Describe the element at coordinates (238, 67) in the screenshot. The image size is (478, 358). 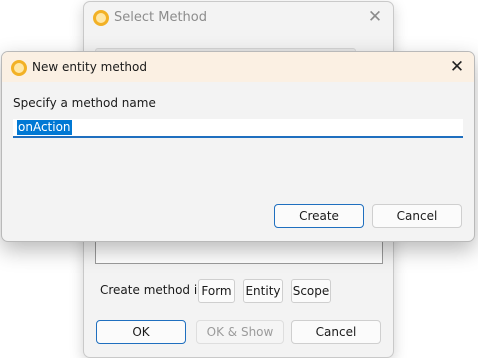
I see `new-method-titlebar: New entity method ✕` at that location.